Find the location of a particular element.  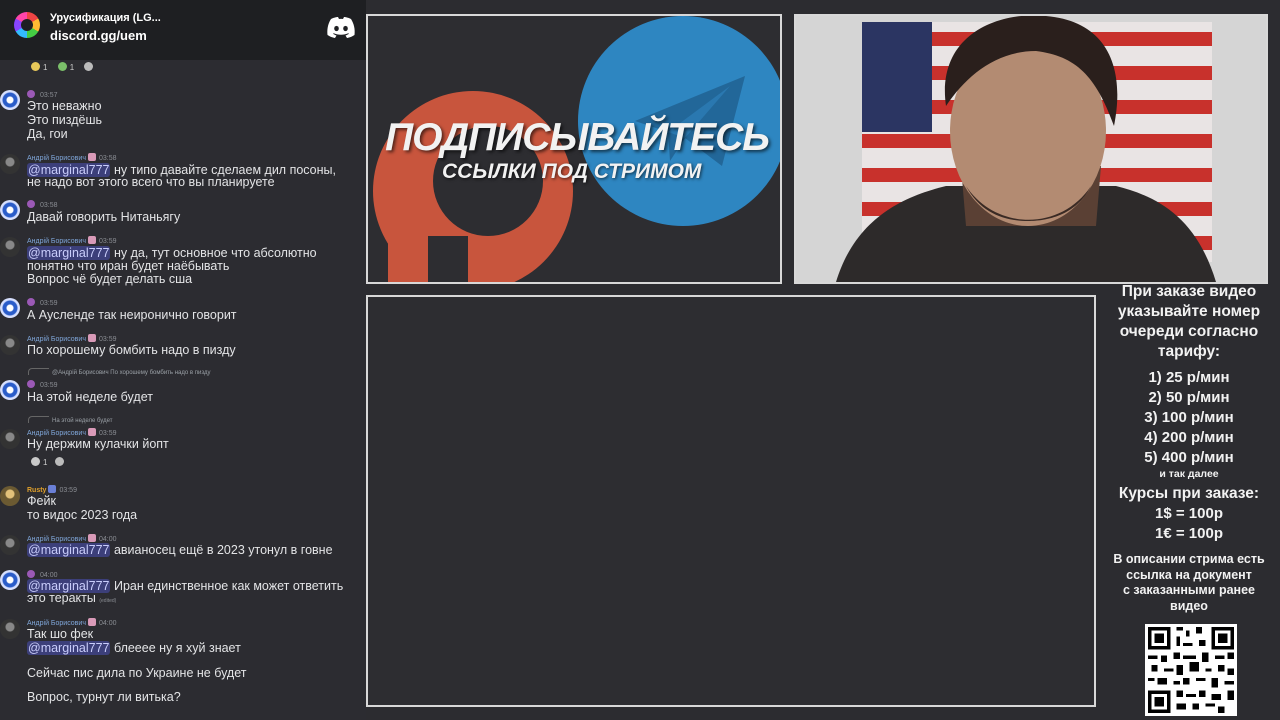

rates-list: 1$ = 100р 1€ = 100р is located at coordinates (1189, 523).